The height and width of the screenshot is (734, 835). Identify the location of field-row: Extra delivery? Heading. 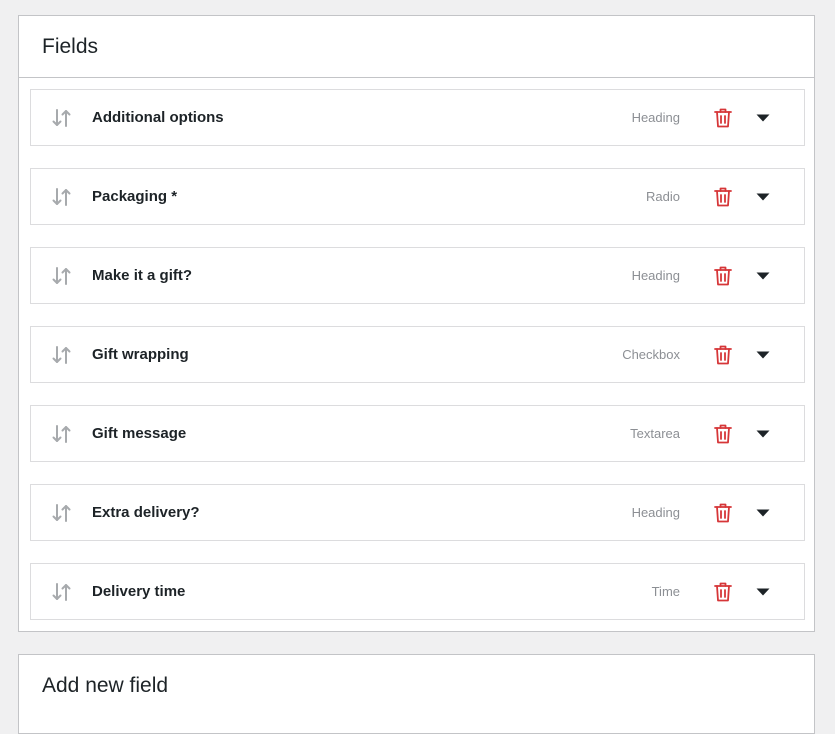
(417, 512).